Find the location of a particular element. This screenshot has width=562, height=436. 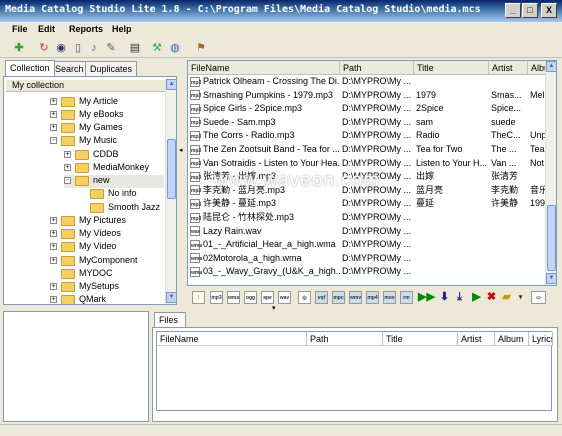

file-row: mp3 许美静 - 蔓延.mp3 D:\MYPRO\My ... 蔓延 许美静 199 is located at coordinates (368, 203).